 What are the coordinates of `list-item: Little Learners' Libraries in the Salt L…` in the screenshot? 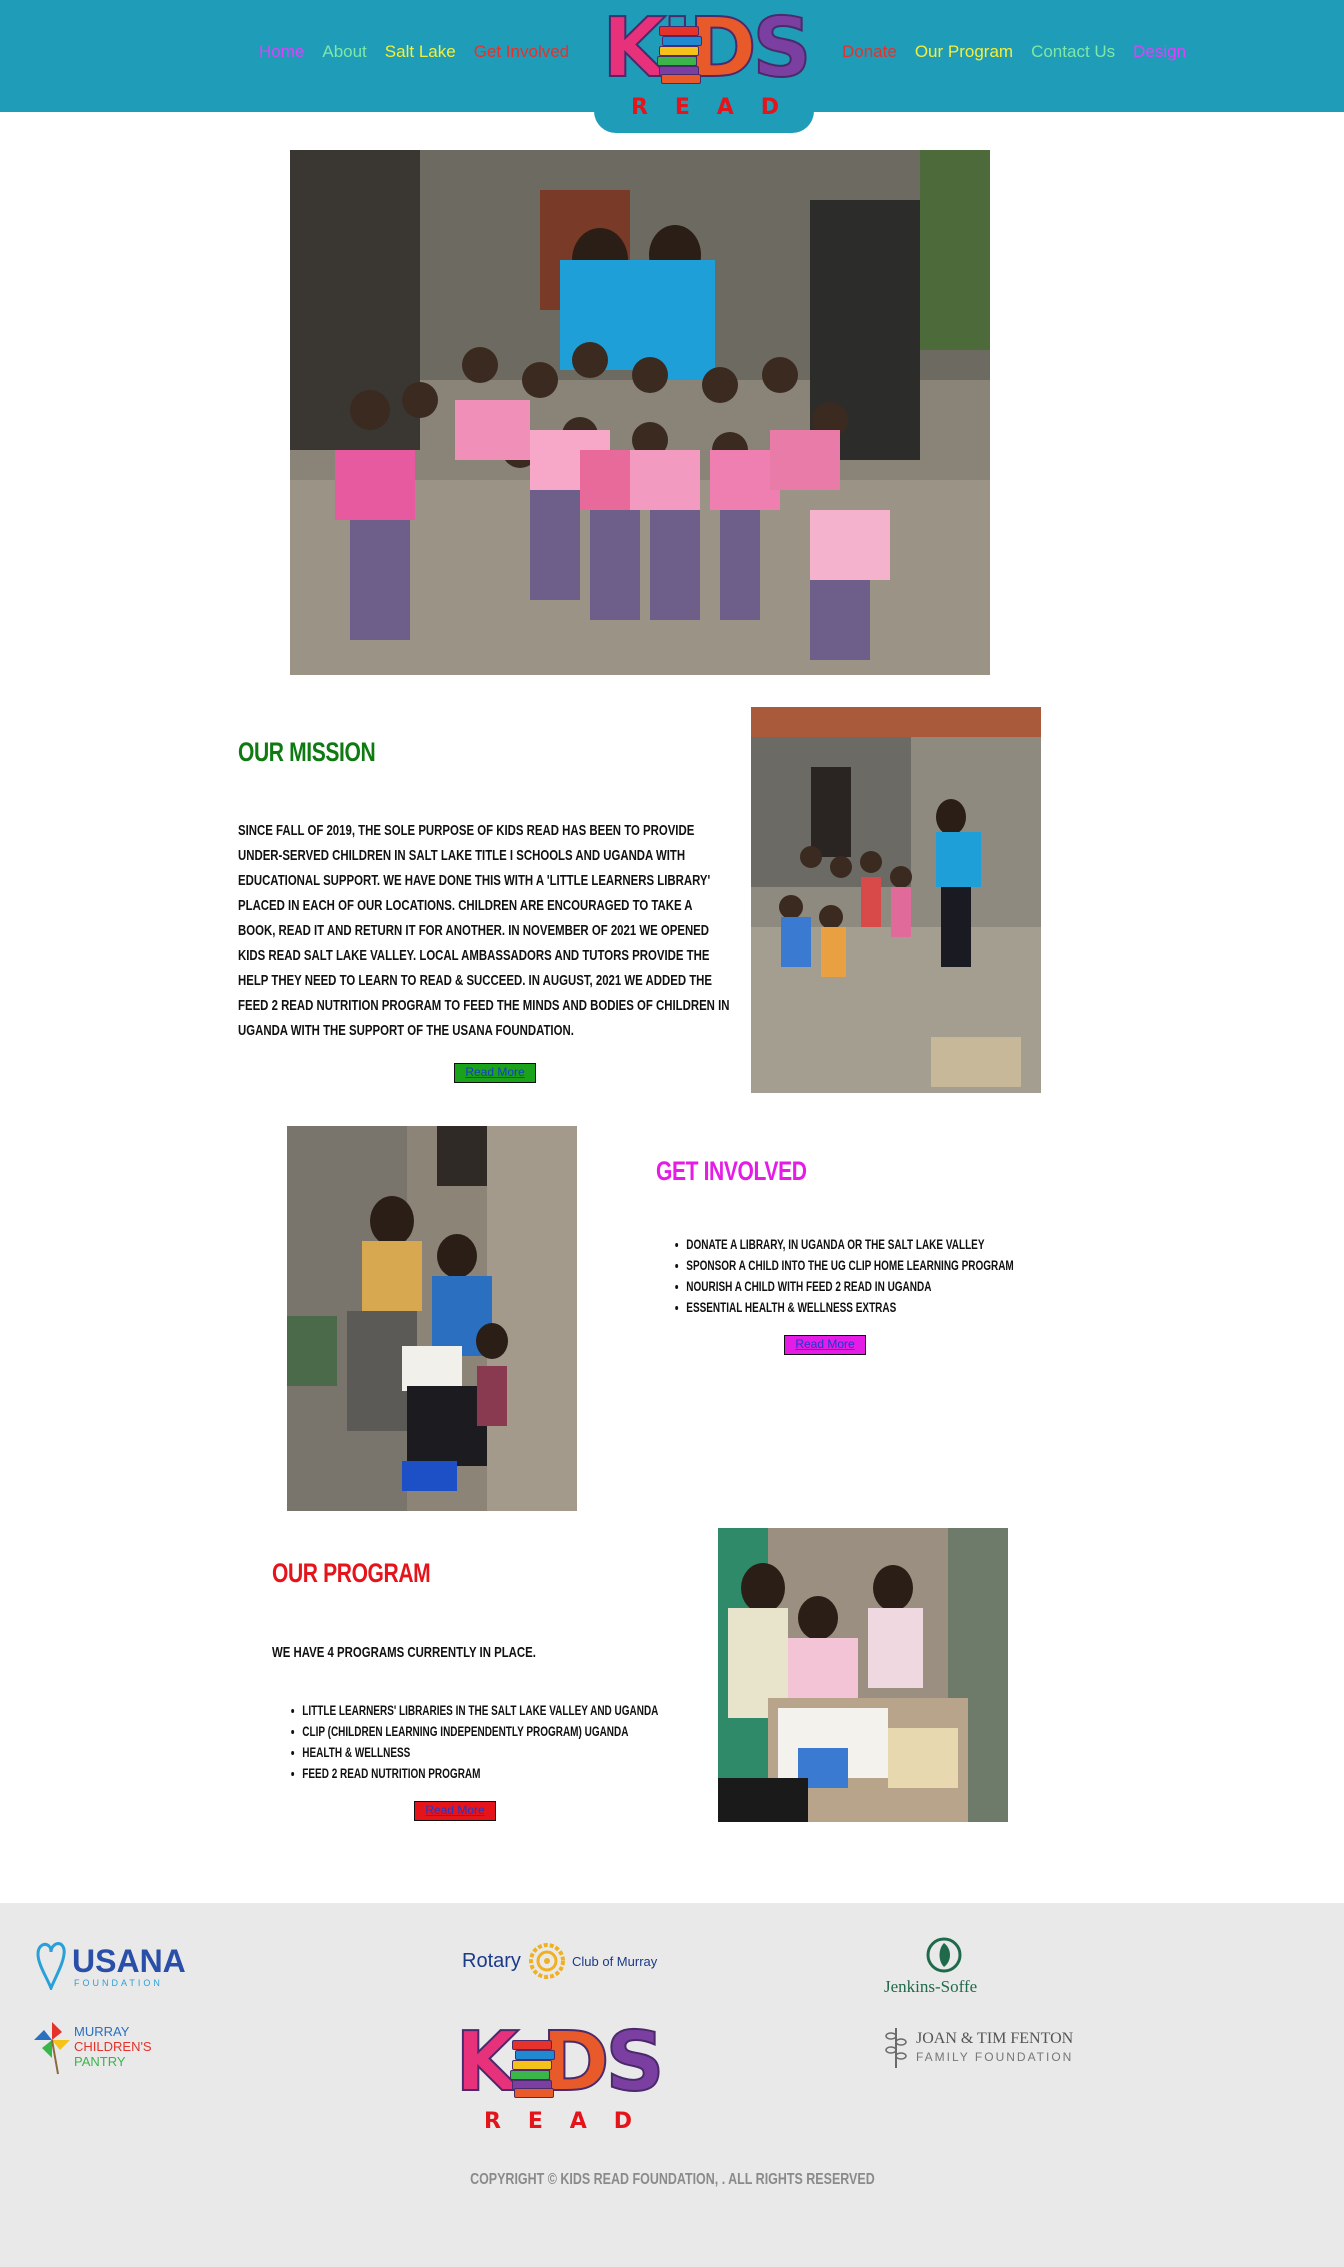 It's located at (480, 1710).